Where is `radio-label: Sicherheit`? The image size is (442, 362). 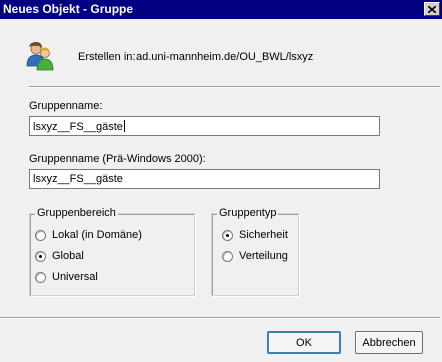
radio-label: Sicherheit is located at coordinates (263, 235).